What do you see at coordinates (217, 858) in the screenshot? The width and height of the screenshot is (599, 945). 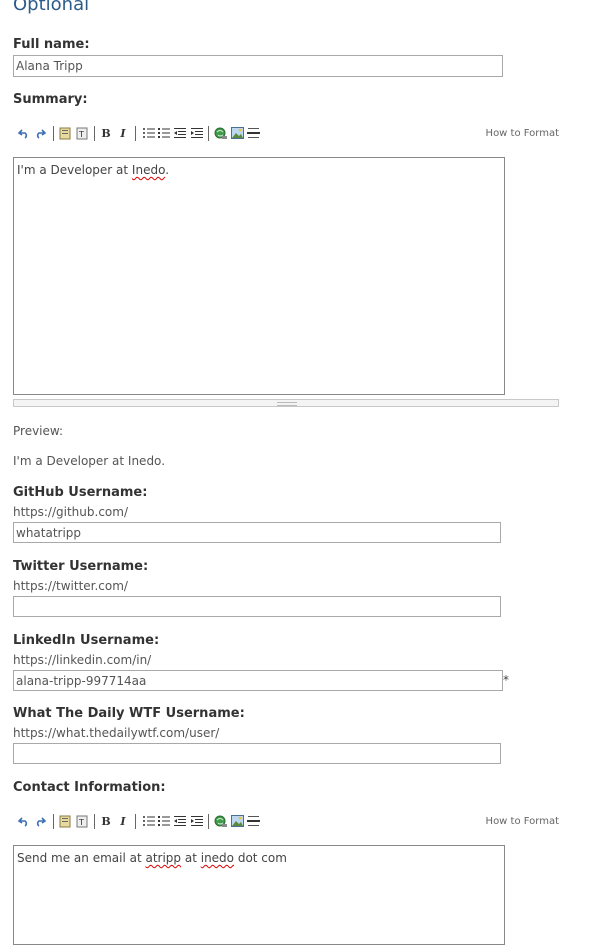 I see `contact-misspelled-word: inedo` at bounding box center [217, 858].